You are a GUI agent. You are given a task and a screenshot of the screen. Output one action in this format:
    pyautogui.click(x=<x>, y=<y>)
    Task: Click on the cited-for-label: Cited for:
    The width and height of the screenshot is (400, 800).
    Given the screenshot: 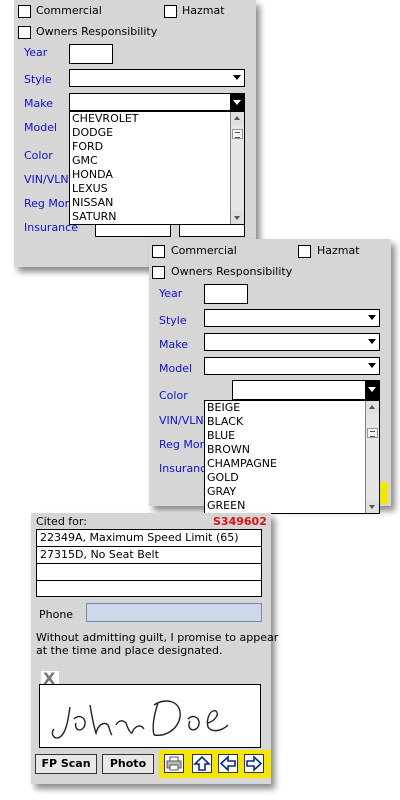 What is the action you would take?
    pyautogui.click(x=61, y=521)
    